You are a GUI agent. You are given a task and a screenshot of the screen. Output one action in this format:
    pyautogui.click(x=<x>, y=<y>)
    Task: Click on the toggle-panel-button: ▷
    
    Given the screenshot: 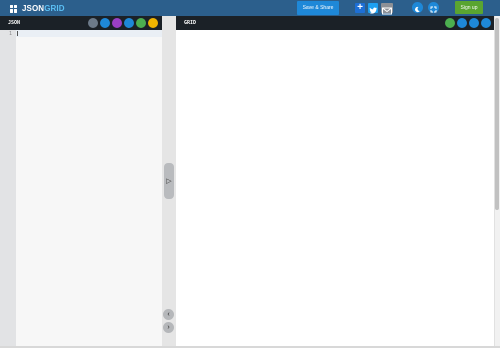 What is the action you would take?
    pyautogui.click(x=169, y=181)
    